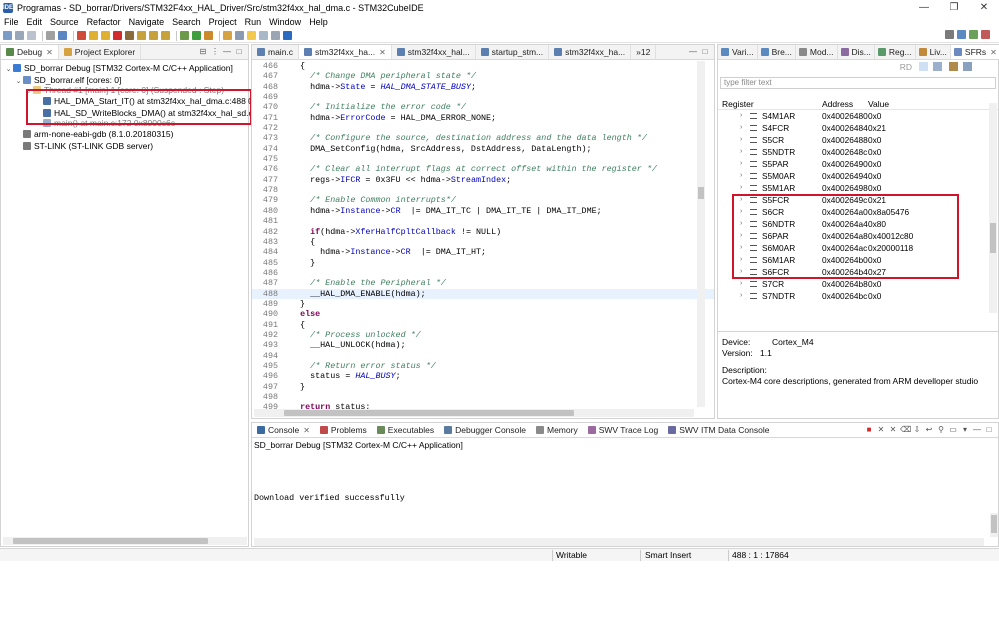  What do you see at coordinates (93, 35) in the screenshot?
I see `resume-icon` at bounding box center [93, 35].